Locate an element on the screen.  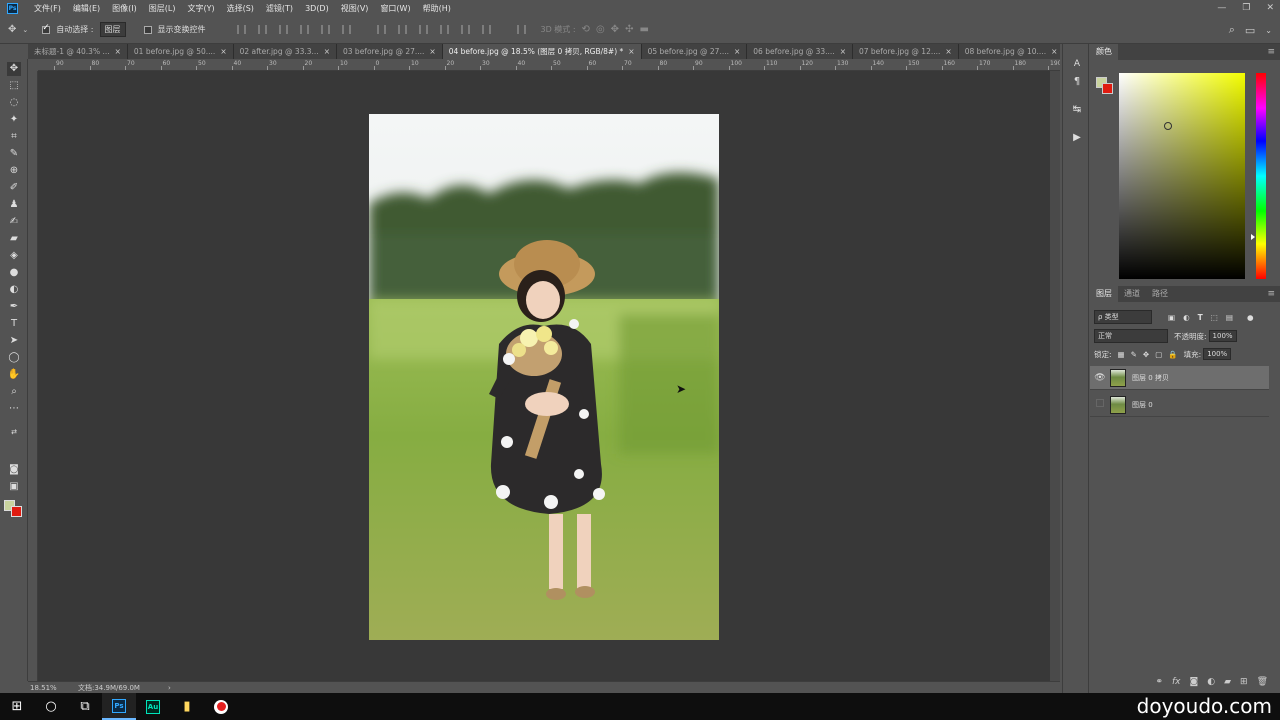
dodge-tool-icon: ◐ is located at coordinates (14, 290).